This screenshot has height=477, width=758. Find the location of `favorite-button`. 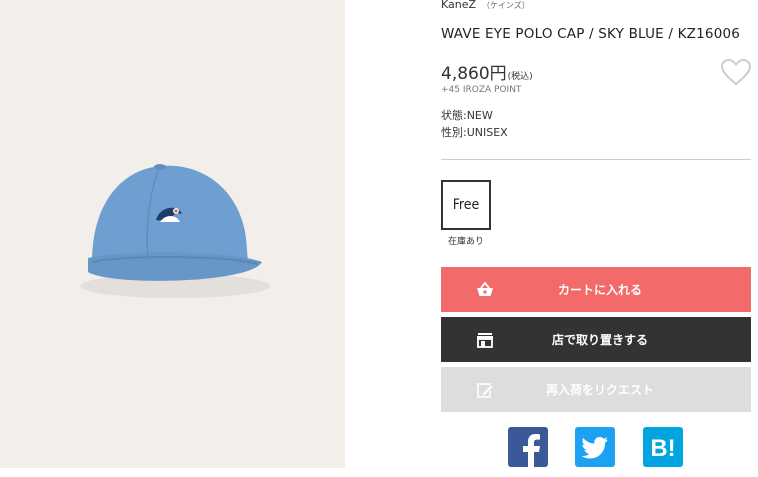

favorite-button is located at coordinates (736, 73).